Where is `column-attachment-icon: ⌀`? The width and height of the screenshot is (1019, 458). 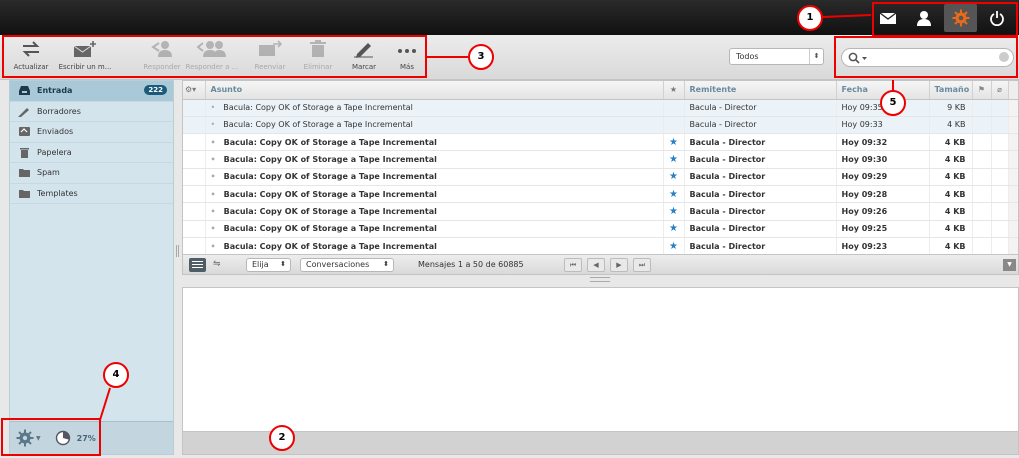
column-attachment-icon: ⌀ is located at coordinates (1000, 90).